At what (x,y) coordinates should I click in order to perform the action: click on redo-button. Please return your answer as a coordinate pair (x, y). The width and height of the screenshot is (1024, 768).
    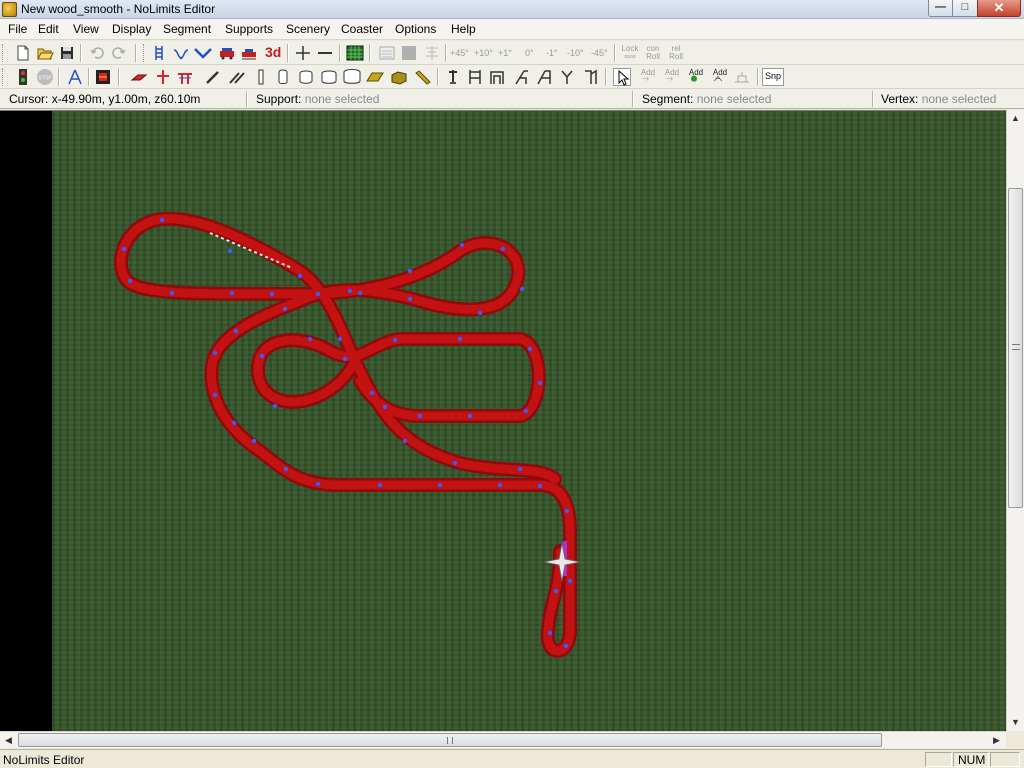
    Looking at the image, I should click on (119, 53).